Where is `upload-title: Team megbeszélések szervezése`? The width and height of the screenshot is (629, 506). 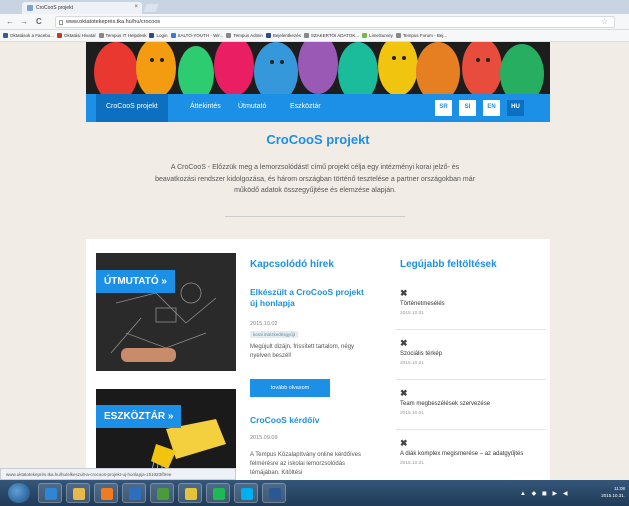 upload-title: Team megbeszélések szervezése is located at coordinates (470, 404).